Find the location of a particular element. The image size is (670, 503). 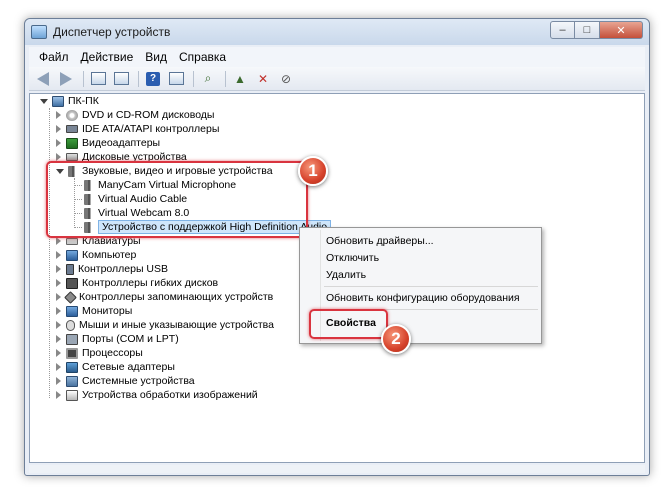

processor-icon is located at coordinates (72, 353).